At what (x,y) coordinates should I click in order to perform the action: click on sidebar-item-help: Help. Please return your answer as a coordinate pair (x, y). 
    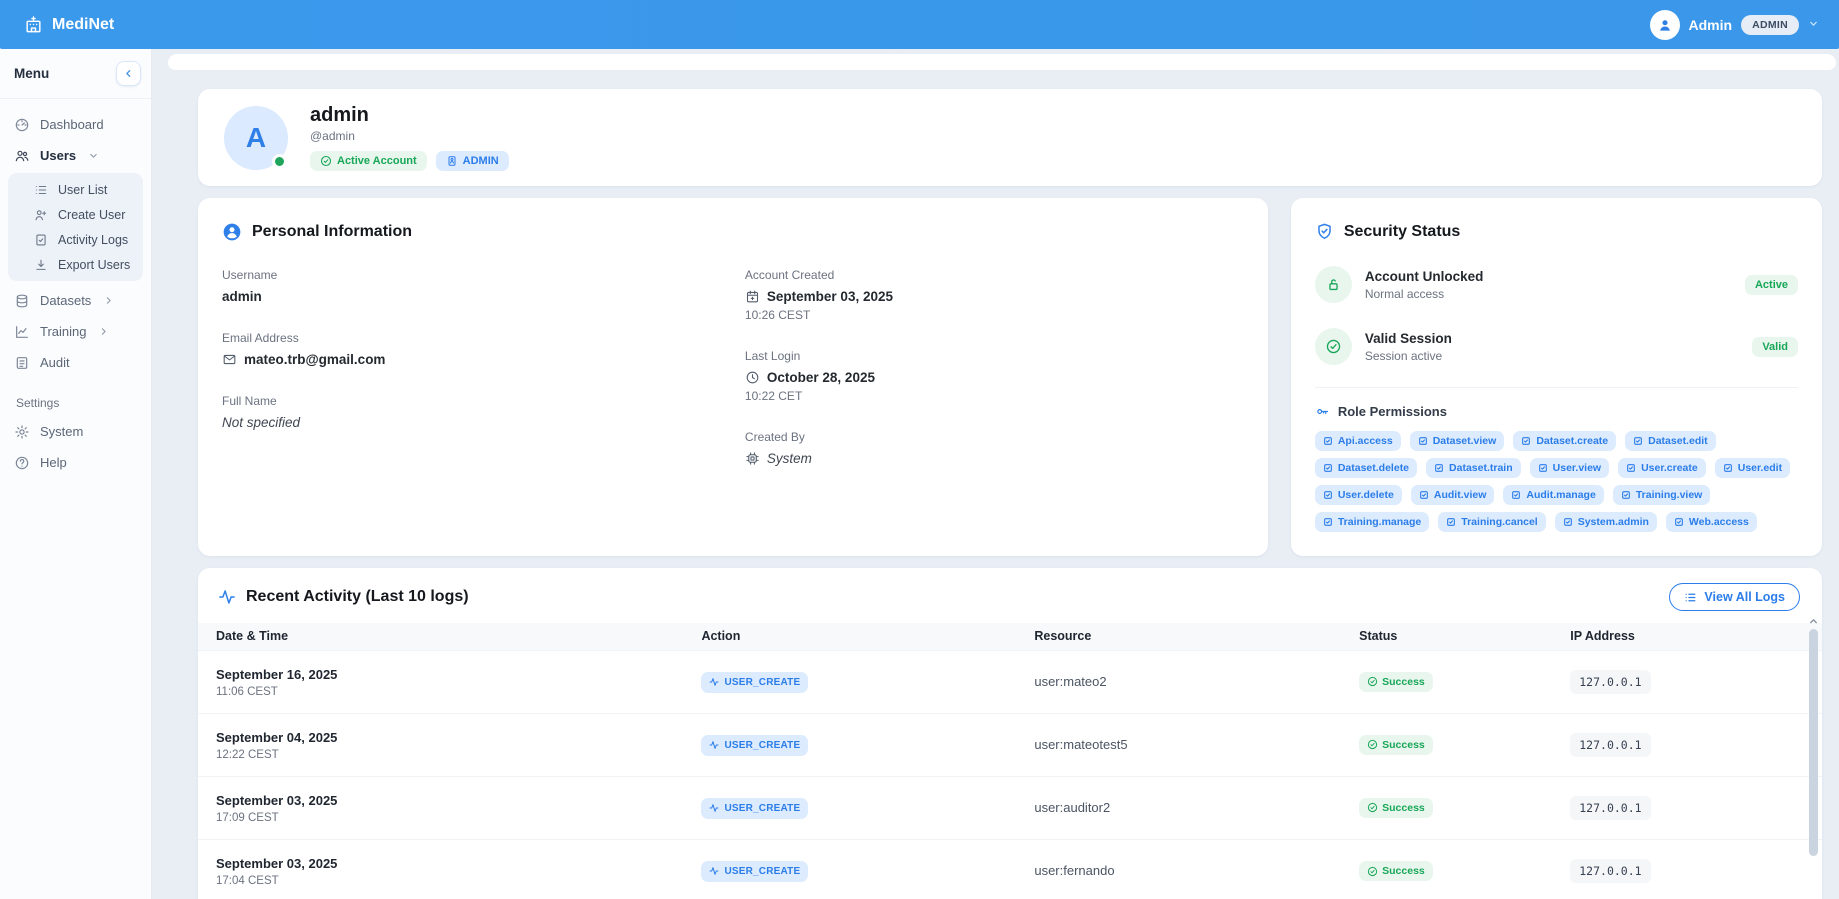
    Looking at the image, I should click on (75, 462).